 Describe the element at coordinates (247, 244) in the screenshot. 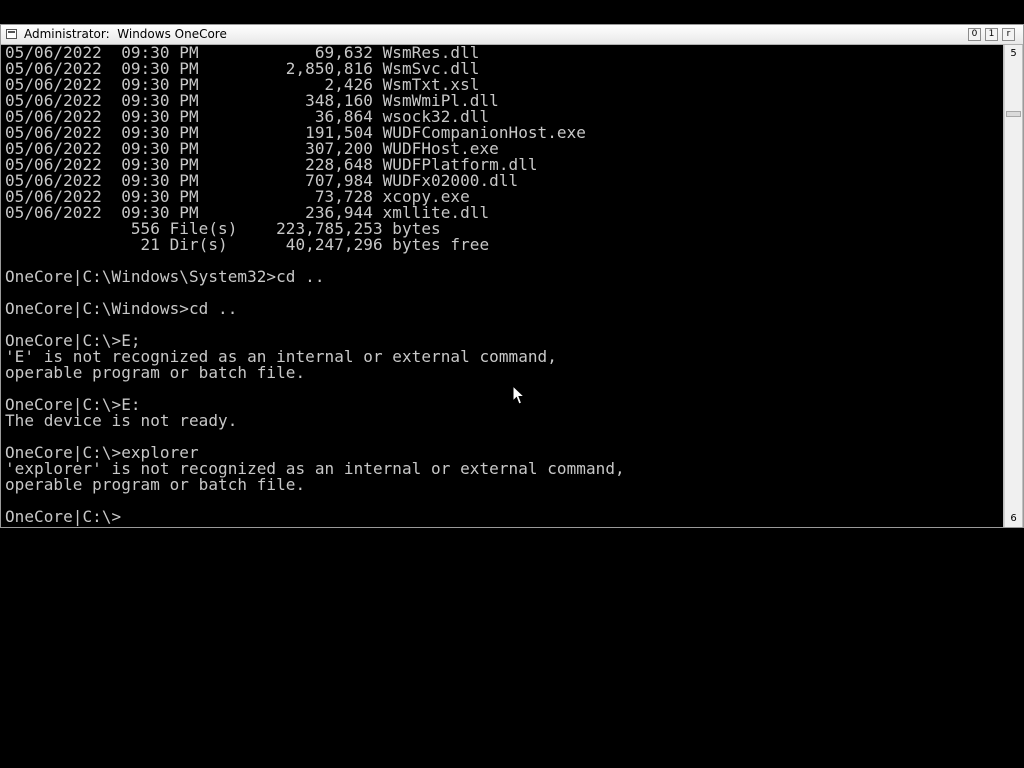

I see `console-line: 21 Dir(s) 40,247,296 bytes free` at that location.